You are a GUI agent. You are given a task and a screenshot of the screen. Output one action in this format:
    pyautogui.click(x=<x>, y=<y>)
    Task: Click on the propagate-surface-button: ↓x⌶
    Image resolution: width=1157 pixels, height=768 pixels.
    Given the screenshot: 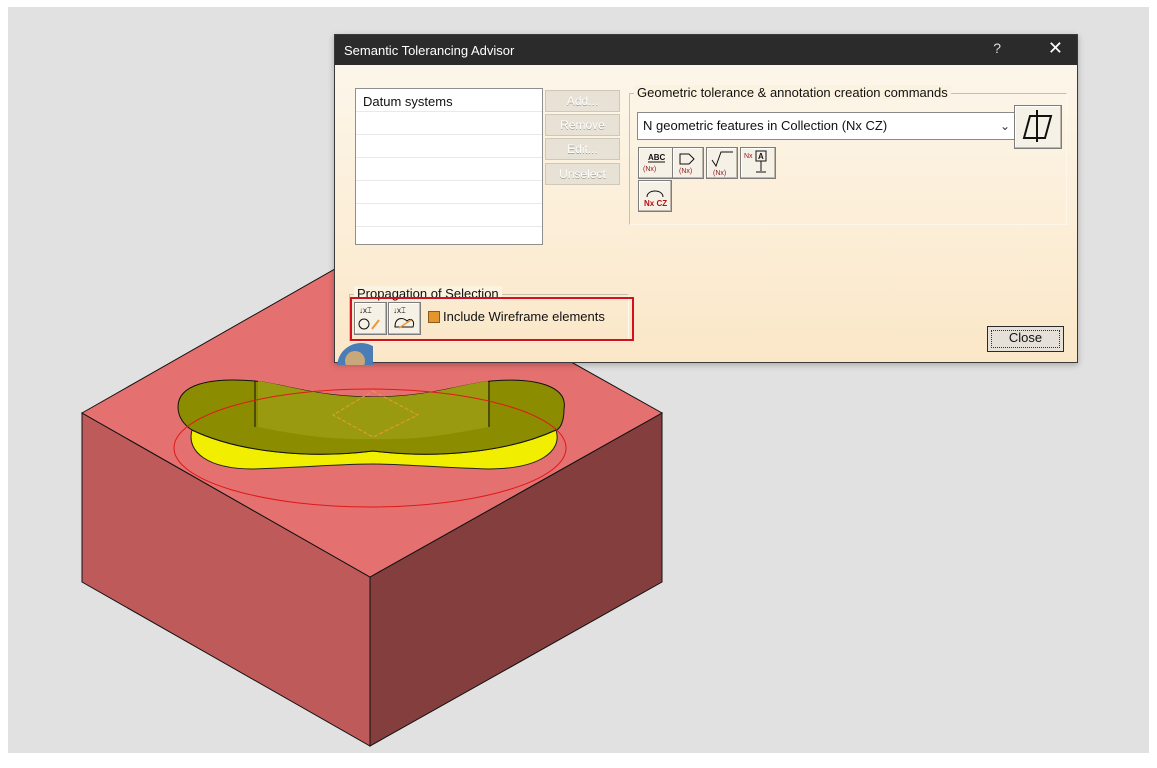 What is the action you would take?
    pyautogui.click(x=404, y=318)
    